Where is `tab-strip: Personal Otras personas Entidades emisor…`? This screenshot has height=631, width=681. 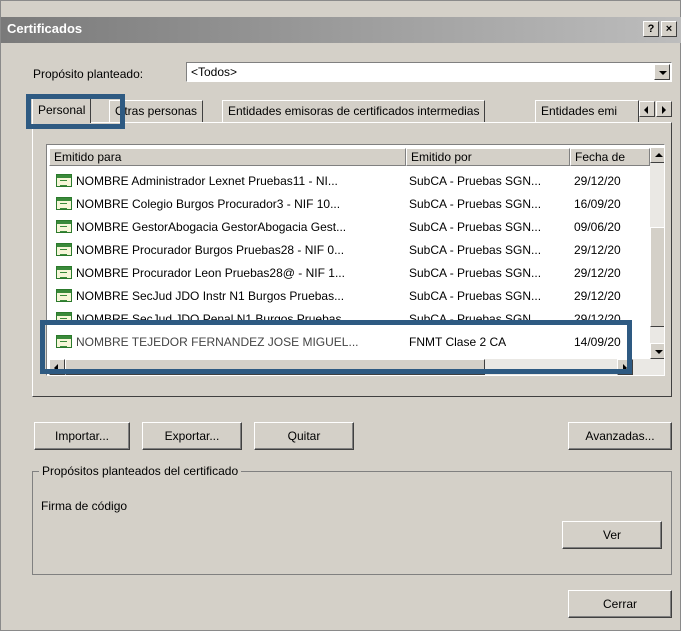 tab-strip: Personal Otras personas Entidades emisor… is located at coordinates (355, 110).